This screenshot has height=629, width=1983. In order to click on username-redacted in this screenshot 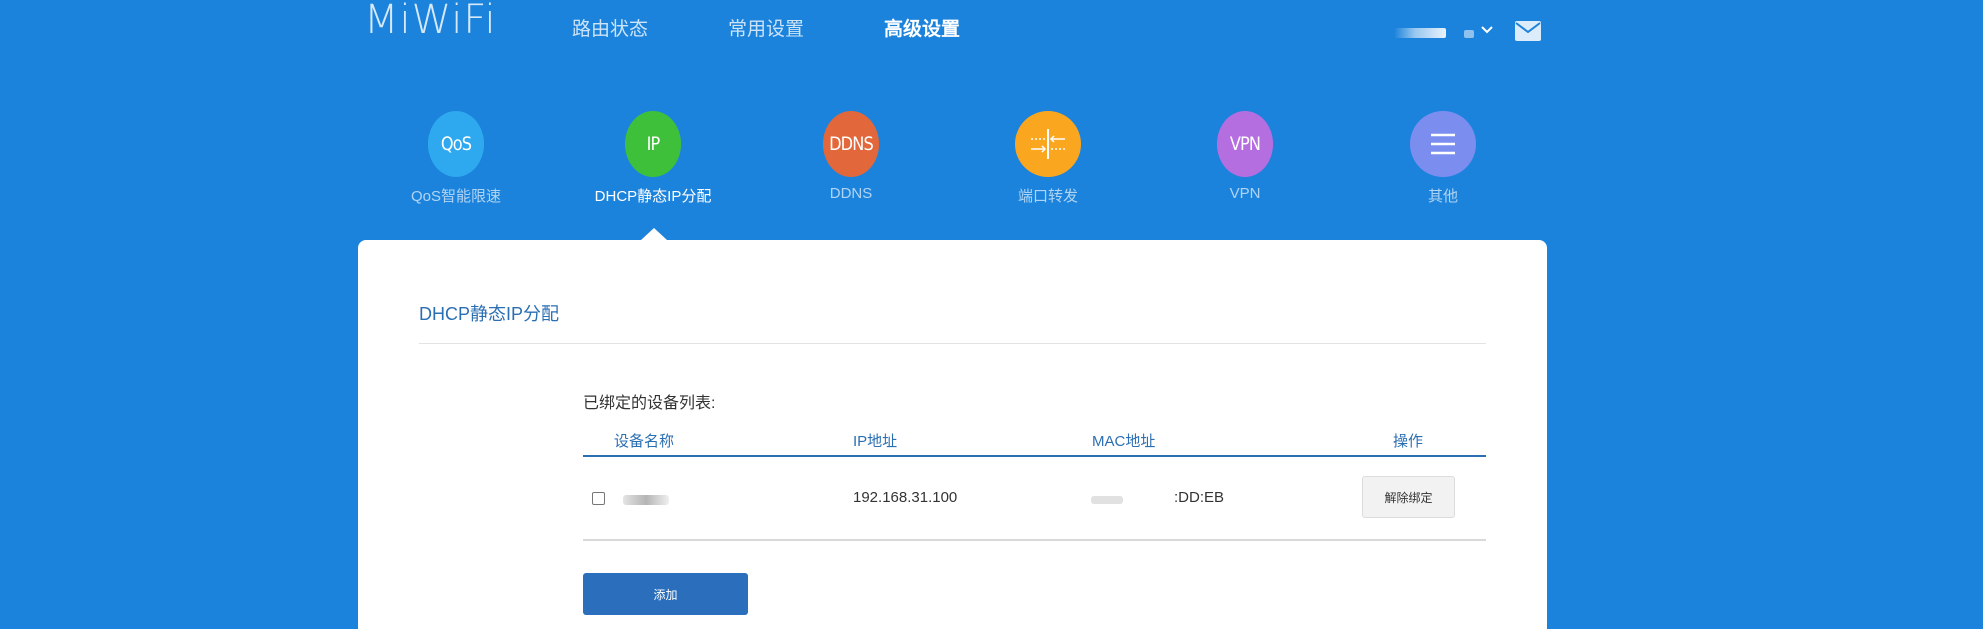, I will do `click(1420, 33)`.